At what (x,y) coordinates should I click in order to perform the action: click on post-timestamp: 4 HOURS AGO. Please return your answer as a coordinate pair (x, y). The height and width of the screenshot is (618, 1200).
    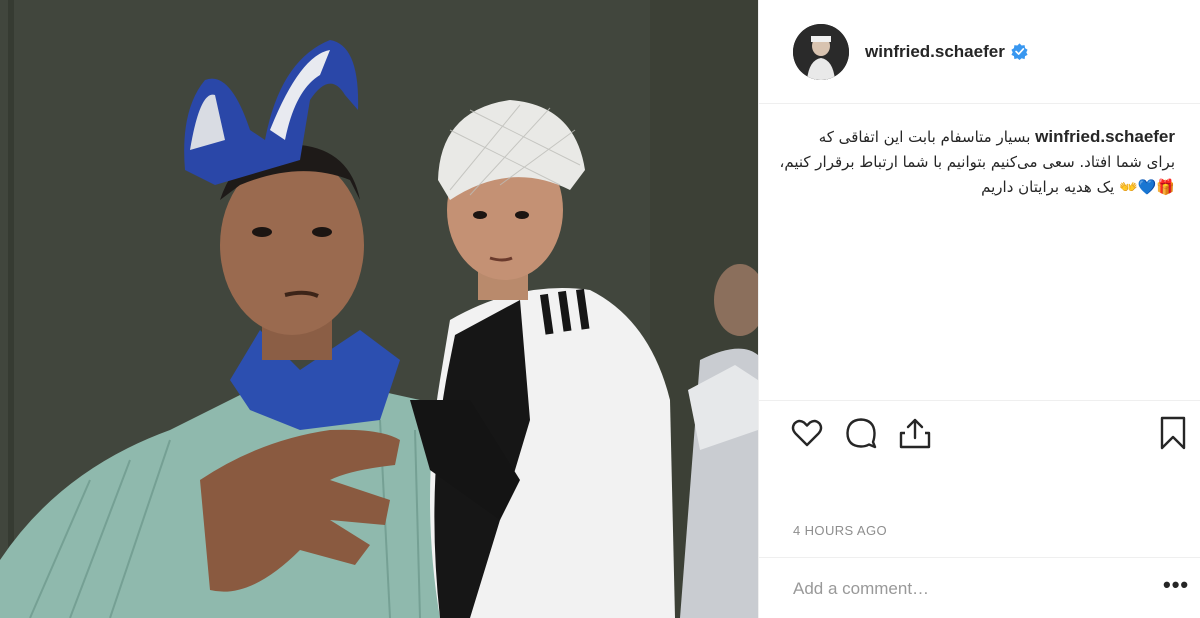
    Looking at the image, I should click on (840, 530).